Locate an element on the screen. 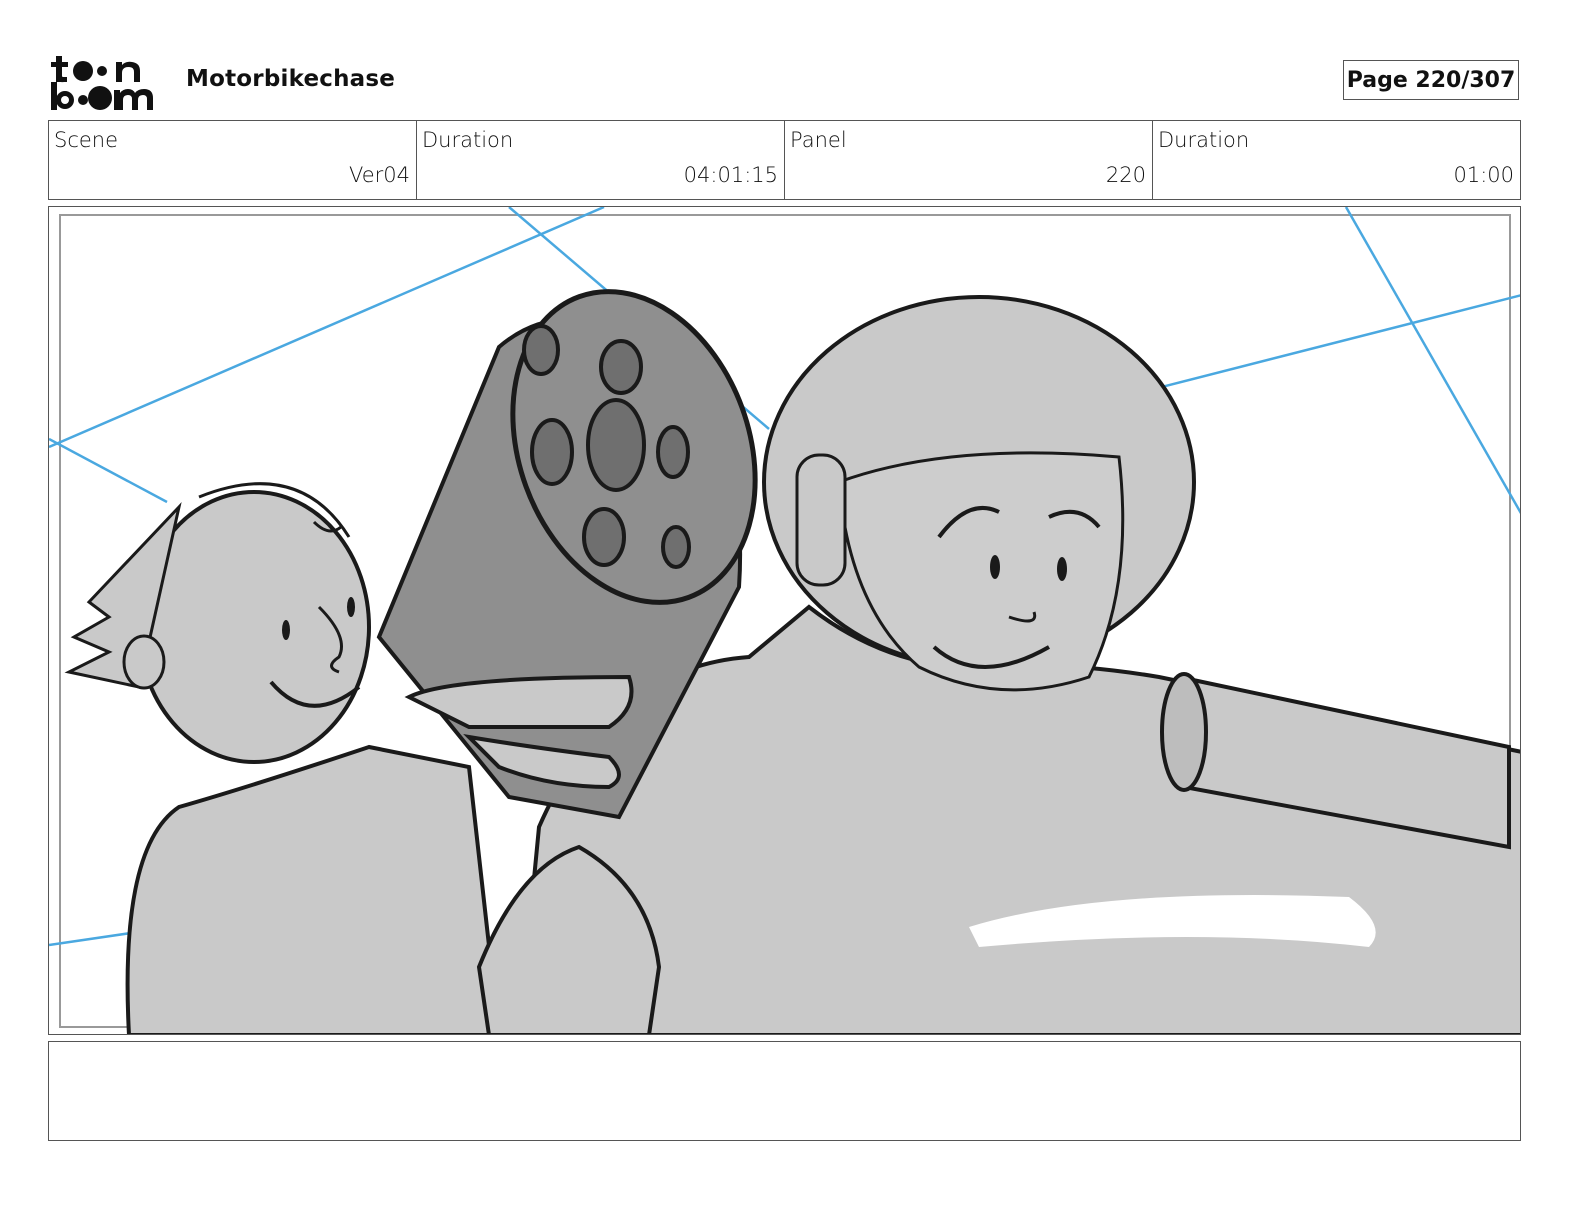 This screenshot has width=1584, height=1224. panel-duration-label: Duration is located at coordinates (1204, 140).